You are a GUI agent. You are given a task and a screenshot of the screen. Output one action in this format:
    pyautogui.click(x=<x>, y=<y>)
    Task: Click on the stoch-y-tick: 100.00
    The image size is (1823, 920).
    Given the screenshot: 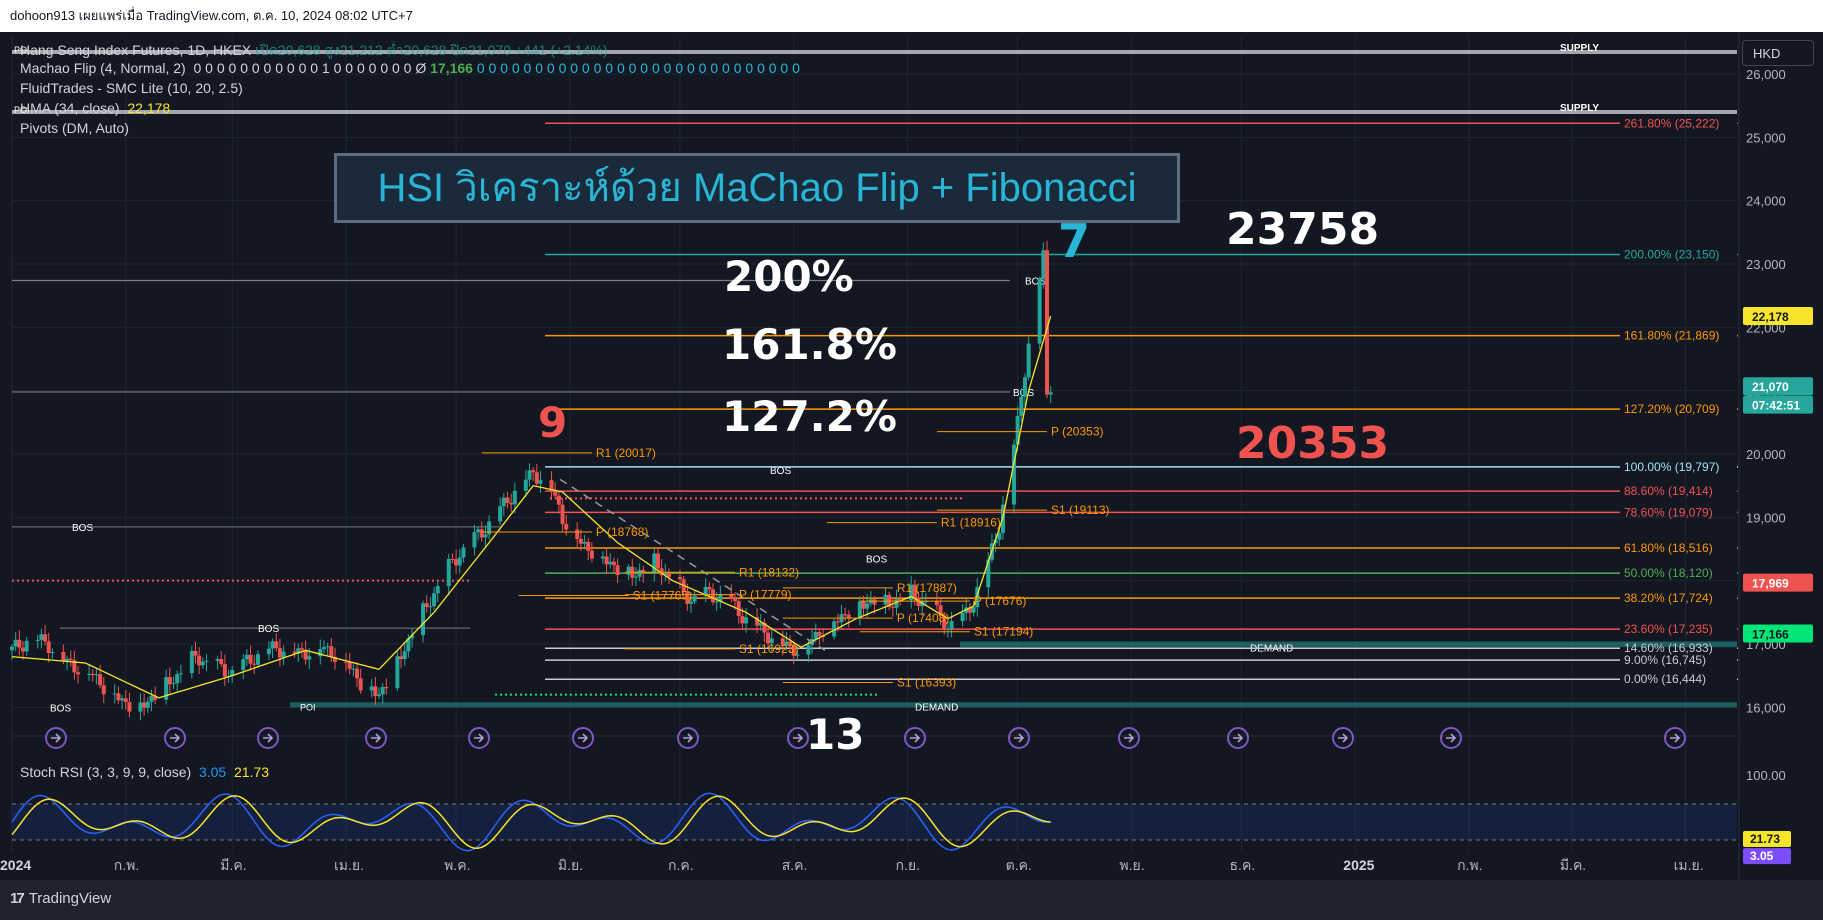 What is the action you would take?
    pyautogui.click(x=1766, y=775)
    